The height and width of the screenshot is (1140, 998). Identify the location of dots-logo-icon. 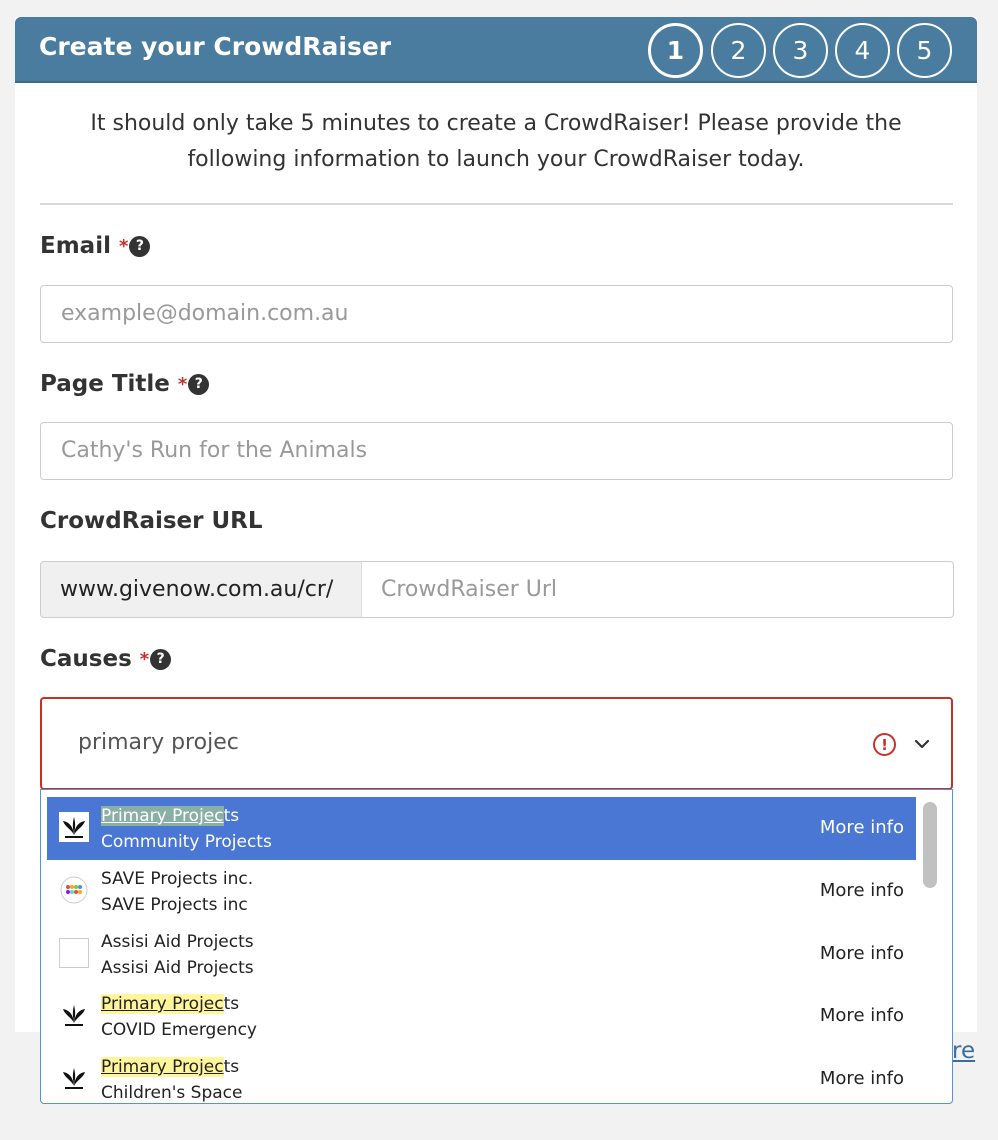
(74, 890).